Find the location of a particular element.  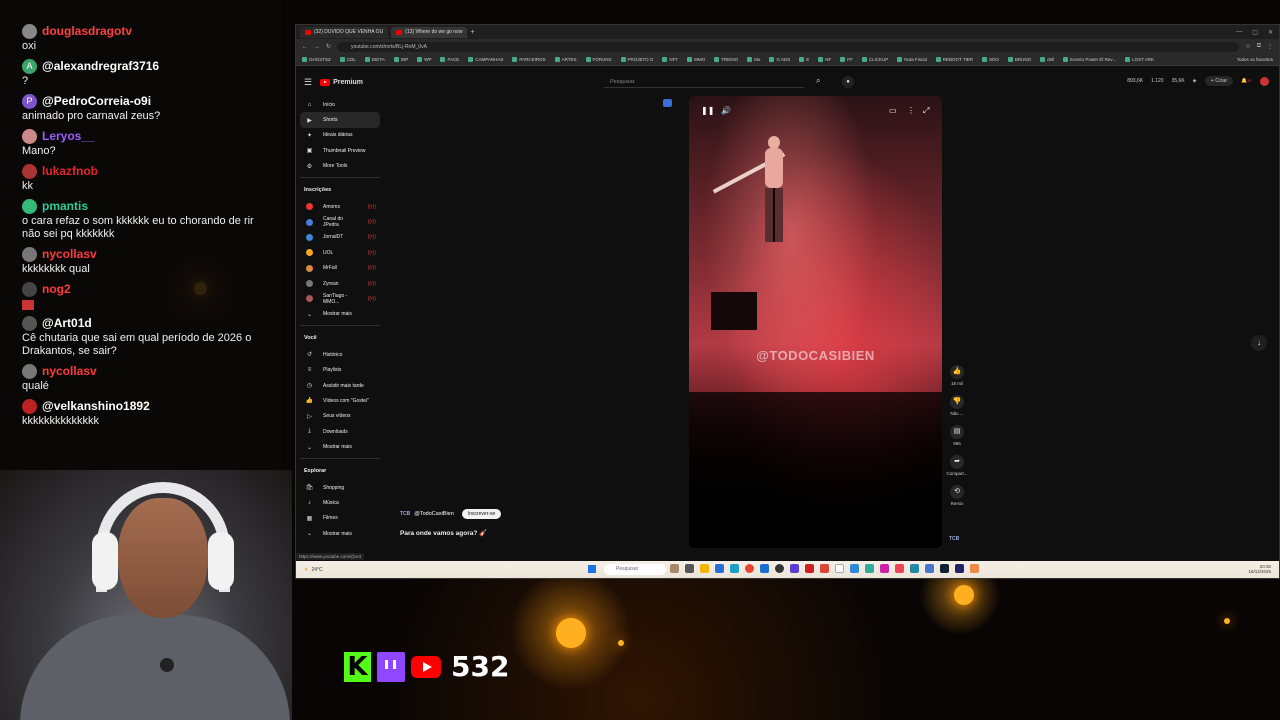

volume-icon: 🔊 is located at coordinates (726, 110).